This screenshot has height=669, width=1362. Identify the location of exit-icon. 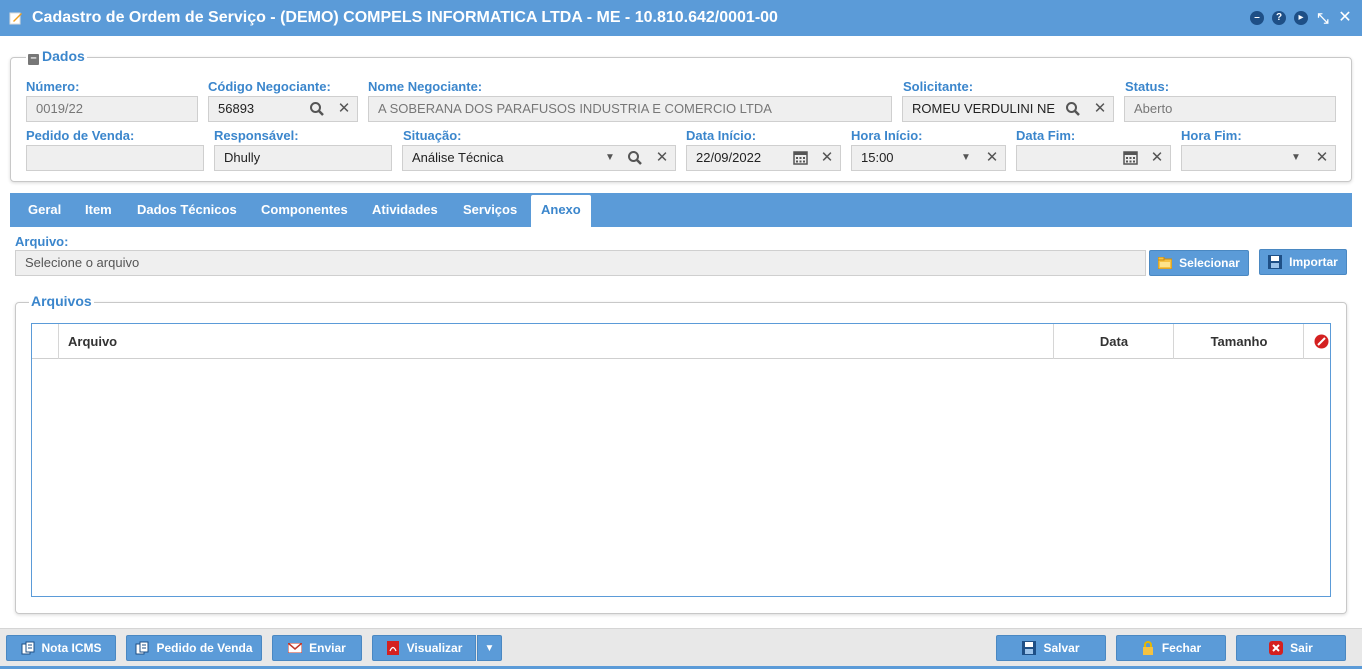
(1276, 648).